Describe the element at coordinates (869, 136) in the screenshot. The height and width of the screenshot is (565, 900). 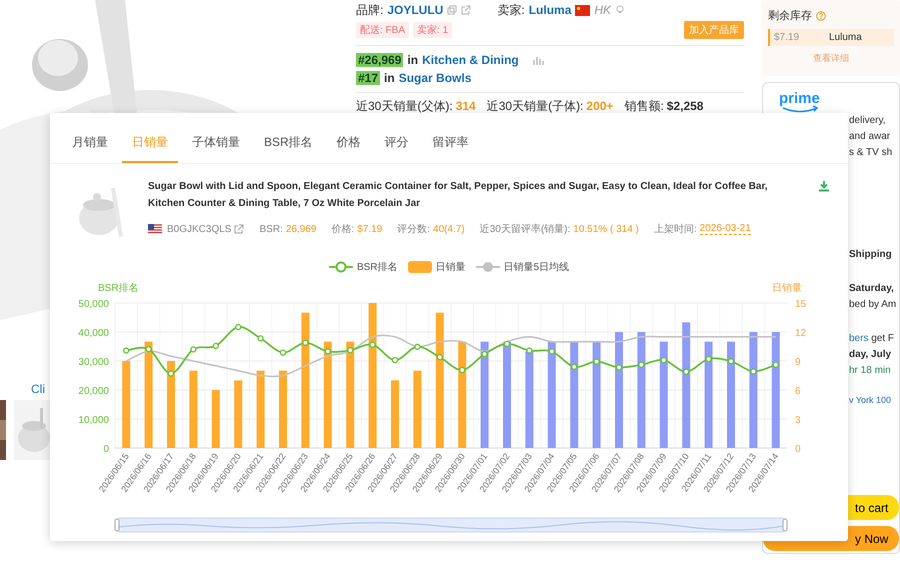
I see `delivery-text: and awar` at that location.